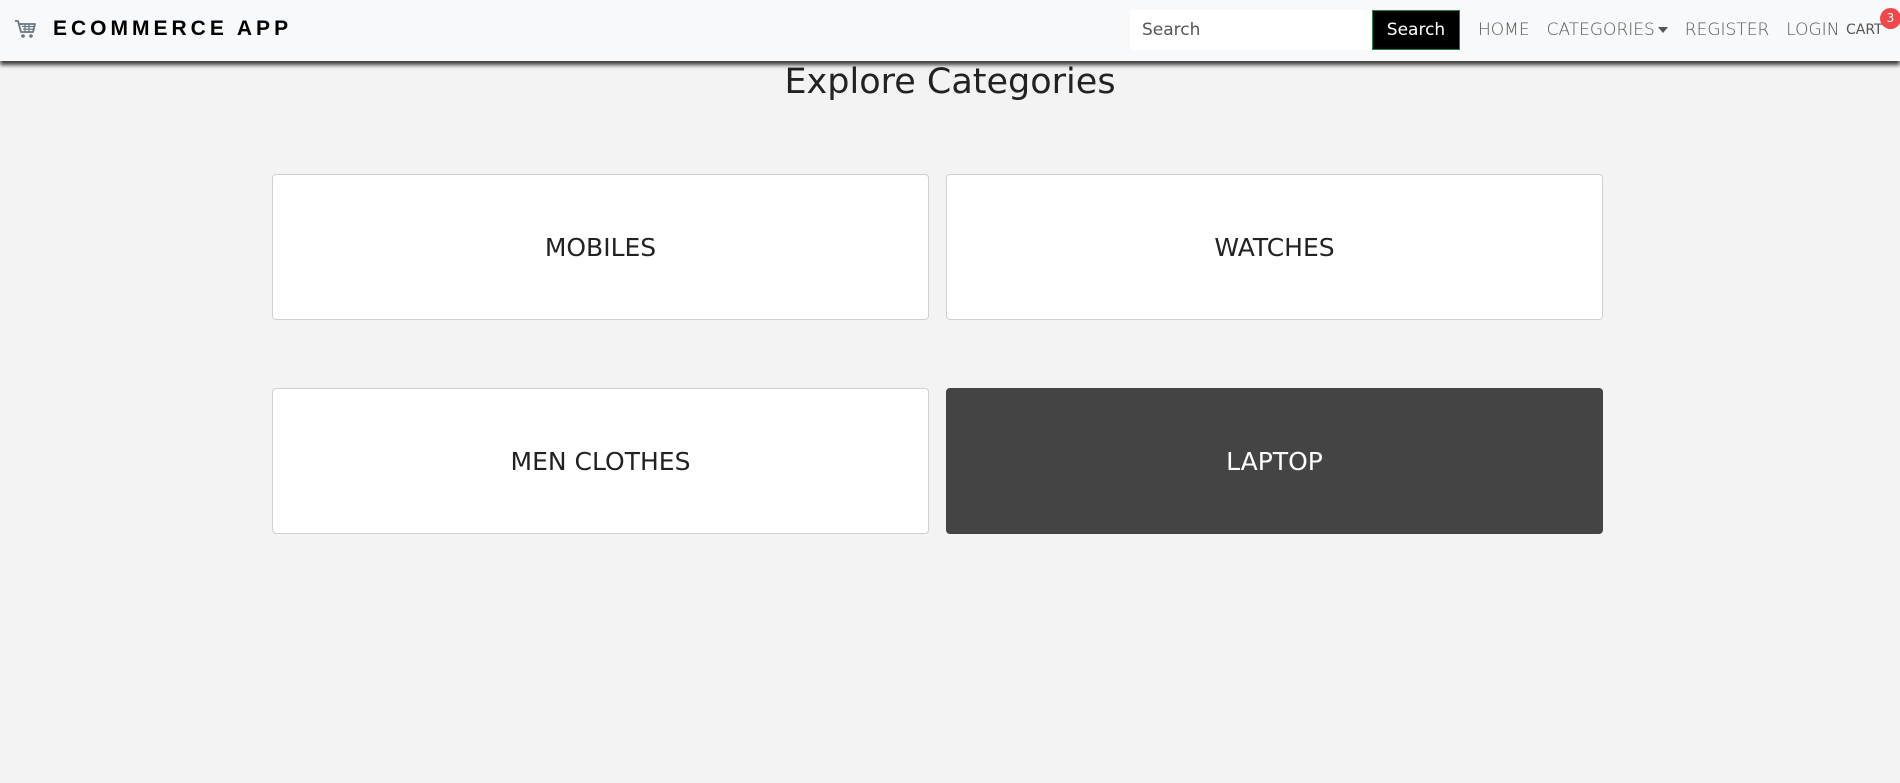  I want to click on nav-register-label: REGISTER, so click(1727, 30).